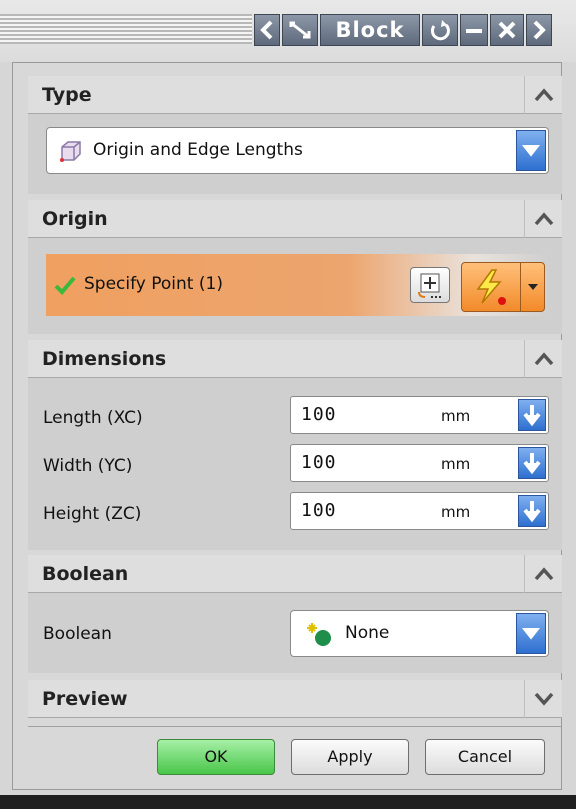 This screenshot has width=576, height=809. I want to click on boolean-selected-value: None, so click(367, 633).